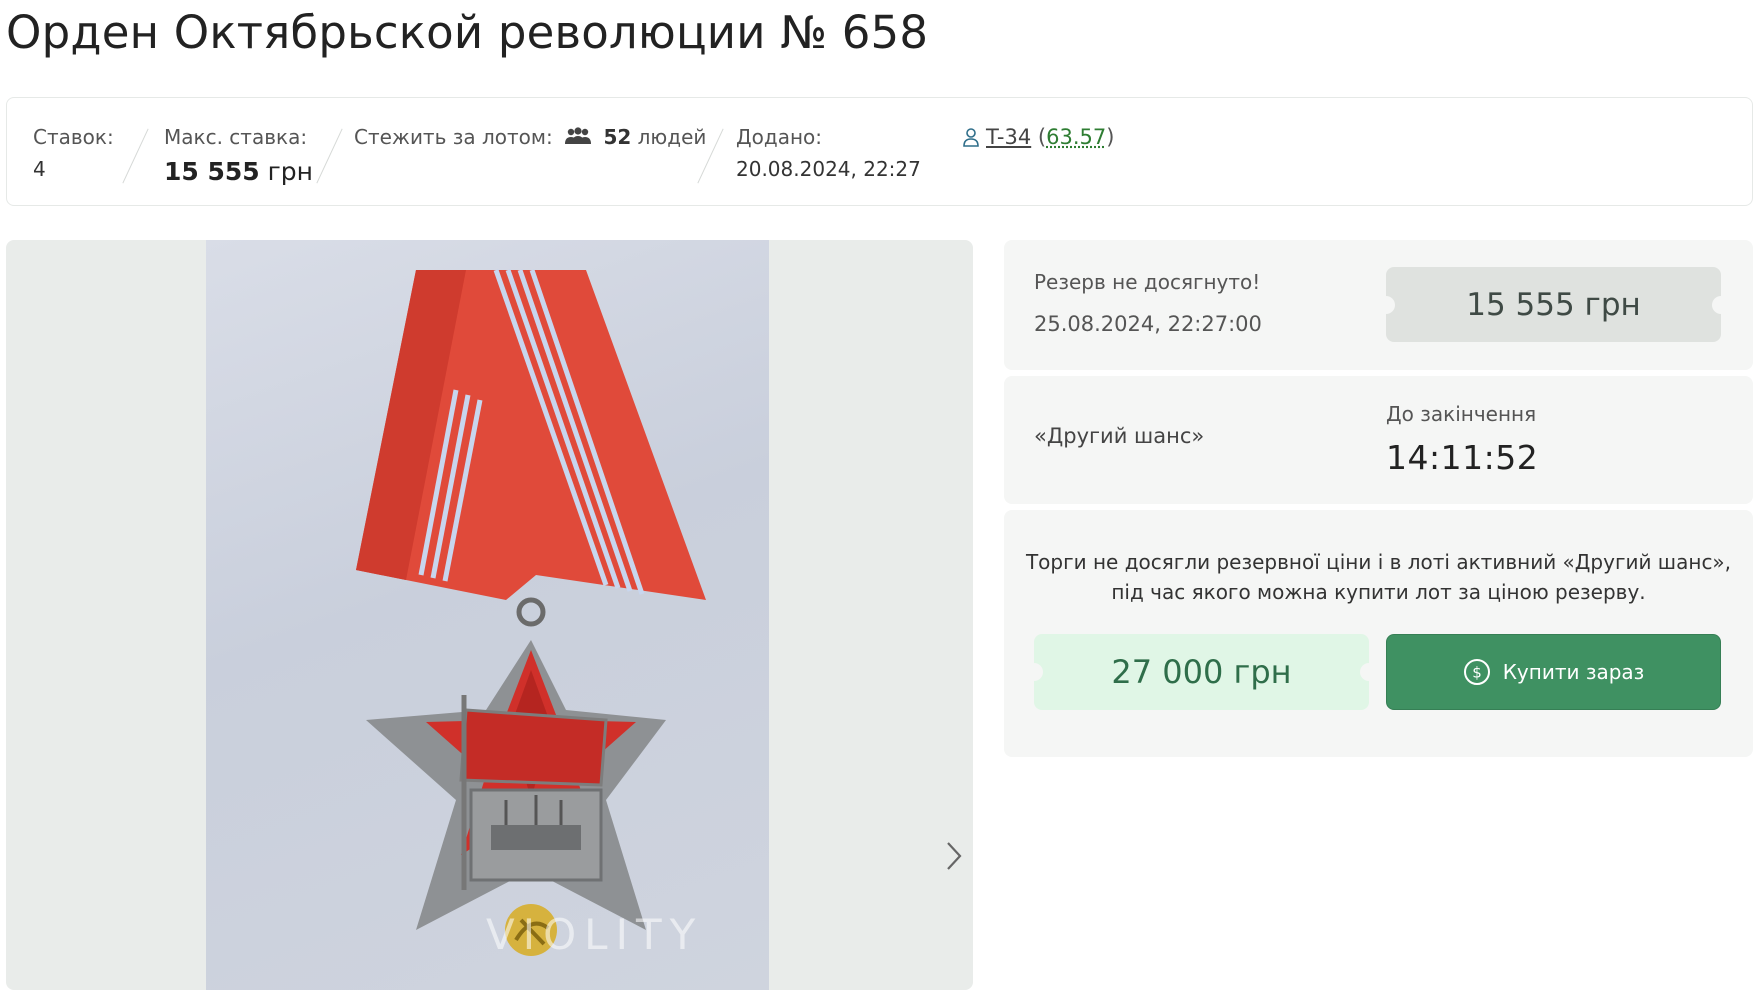 This screenshot has width=1764, height=1000. I want to click on seller-rating-wrap: (63.57), so click(1076, 137).